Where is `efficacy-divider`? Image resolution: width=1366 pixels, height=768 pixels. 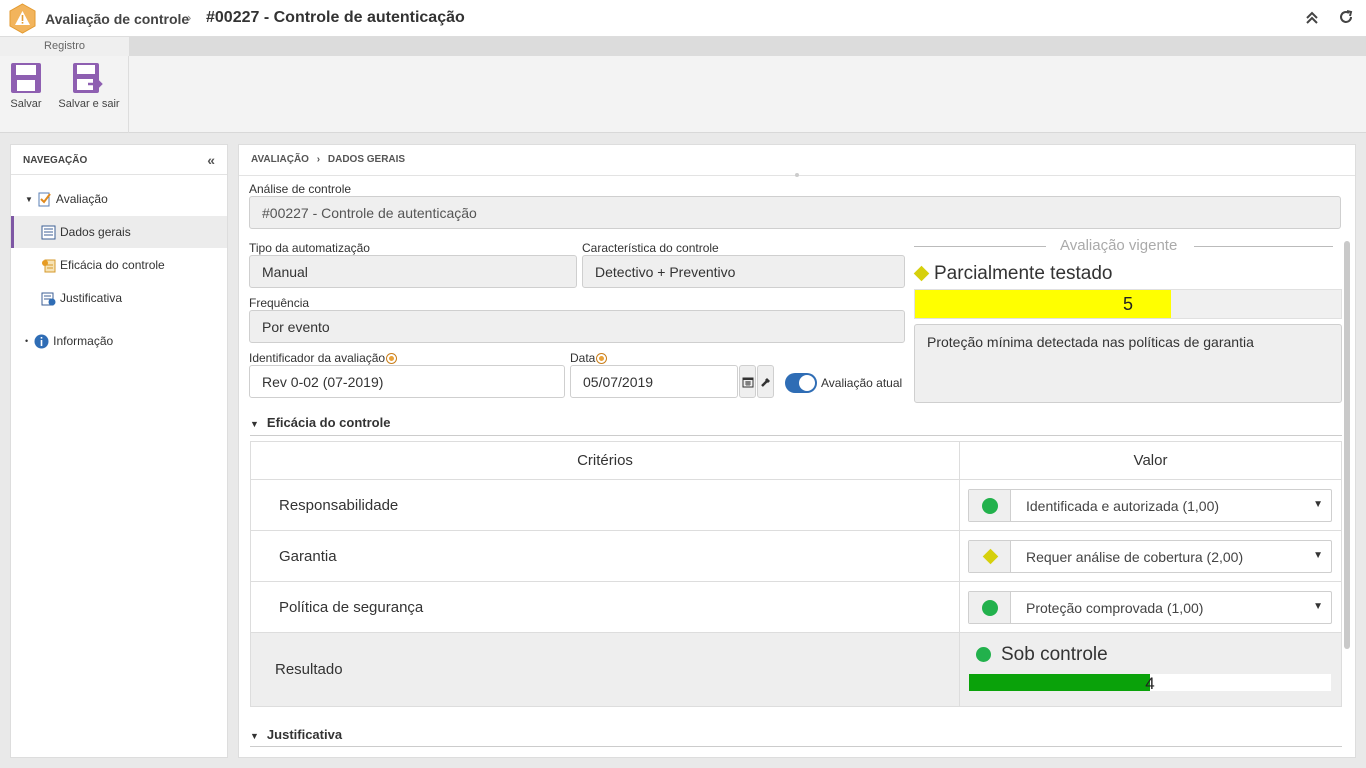
efficacy-divider is located at coordinates (796, 435).